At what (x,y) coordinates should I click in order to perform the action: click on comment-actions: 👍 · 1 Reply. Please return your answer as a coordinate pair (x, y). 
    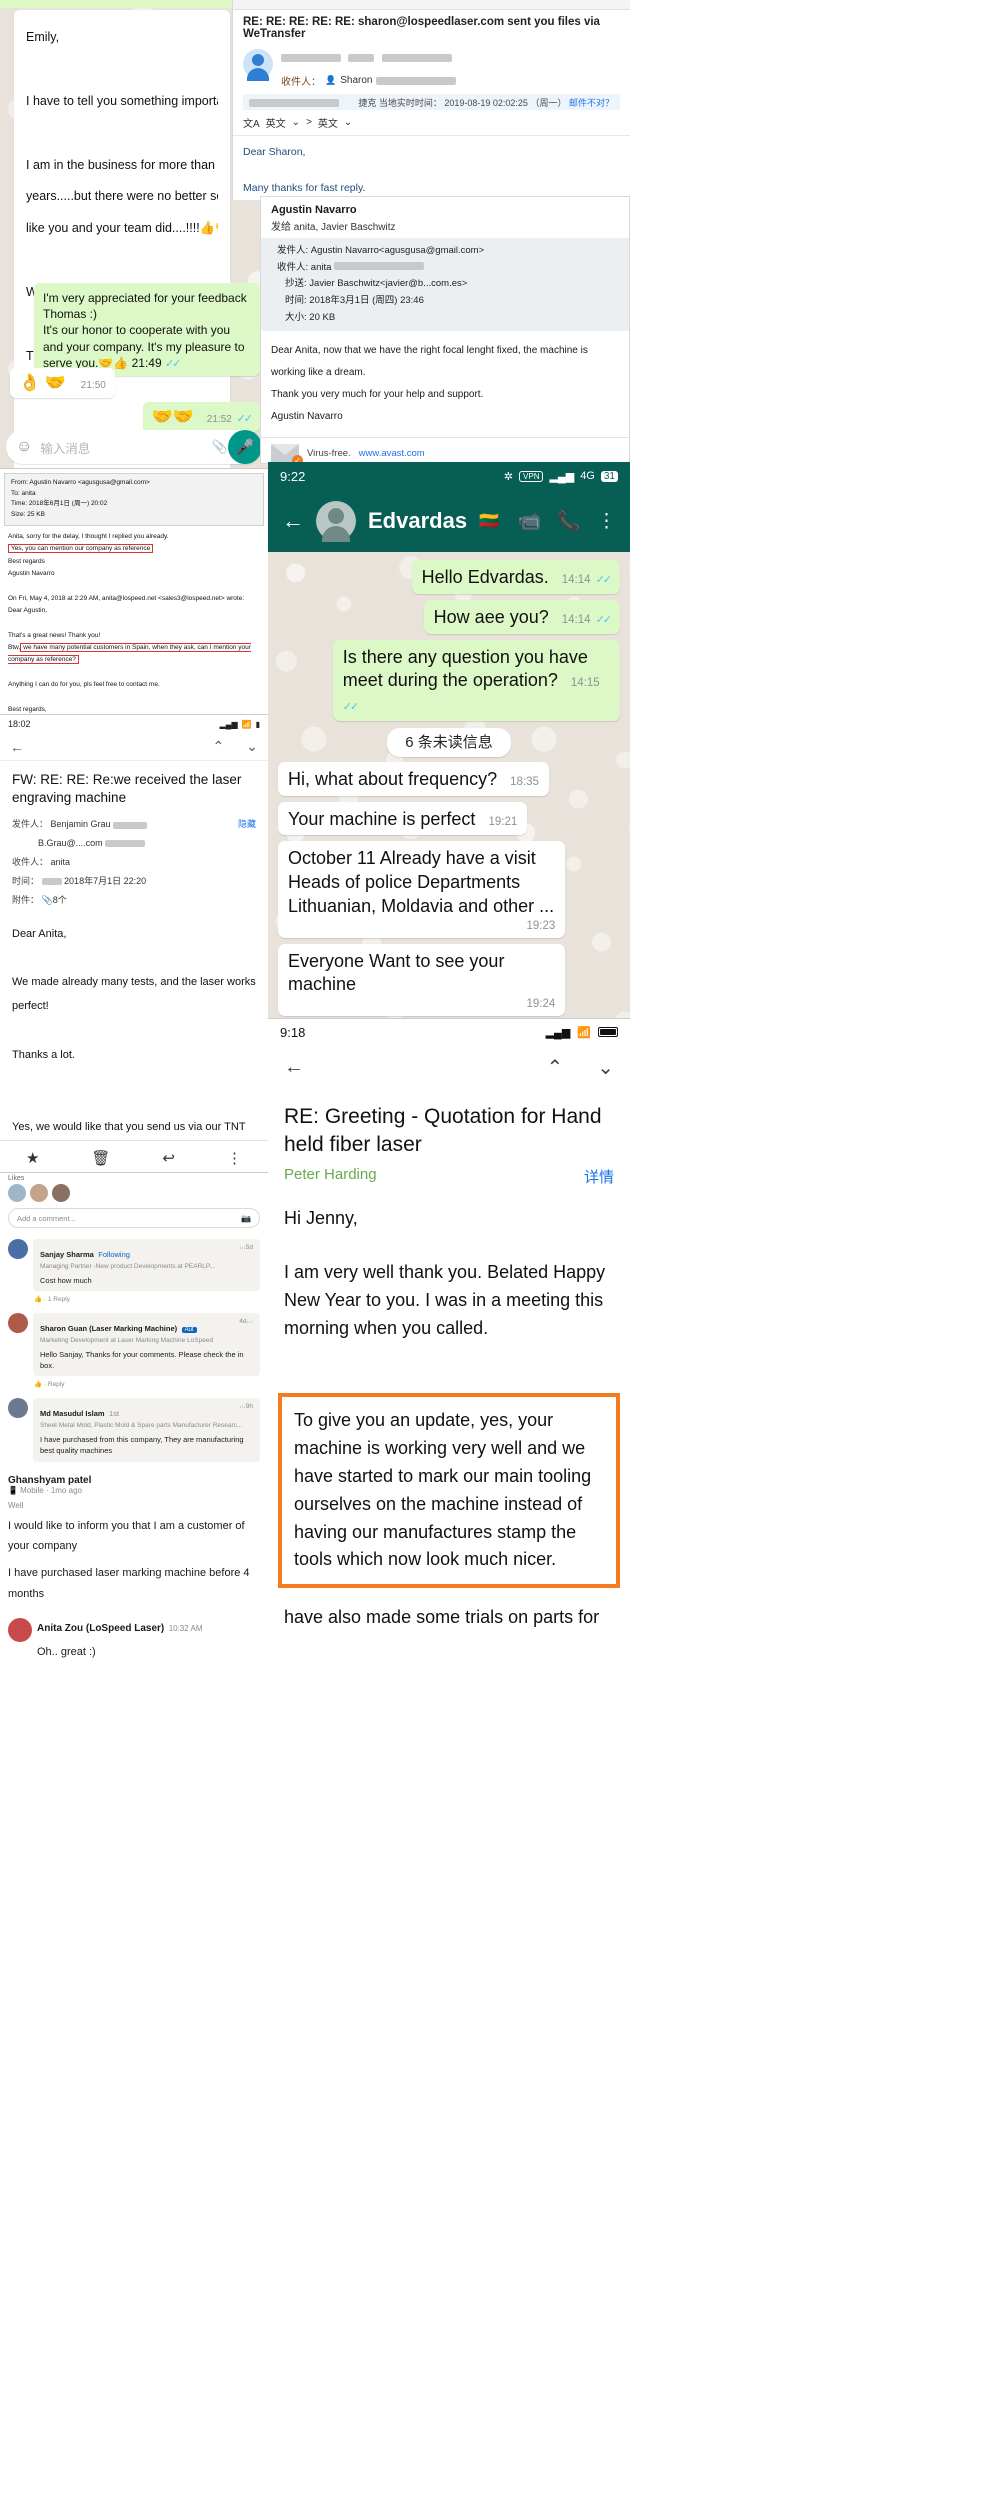
    Looking at the image, I should click on (134, 1299).